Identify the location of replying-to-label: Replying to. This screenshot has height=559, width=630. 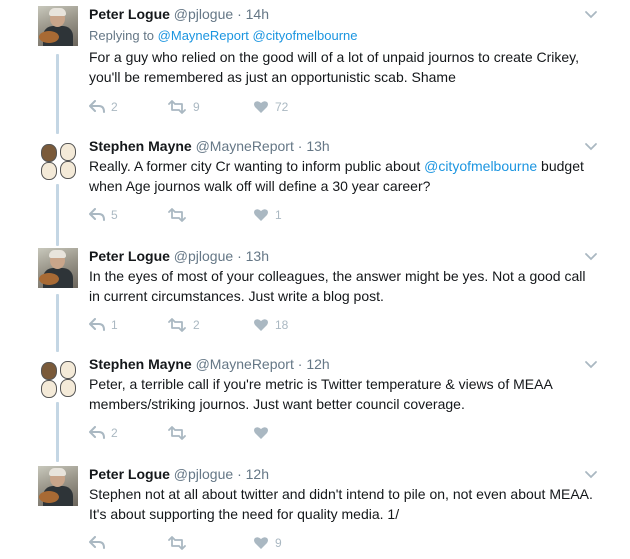
(122, 35).